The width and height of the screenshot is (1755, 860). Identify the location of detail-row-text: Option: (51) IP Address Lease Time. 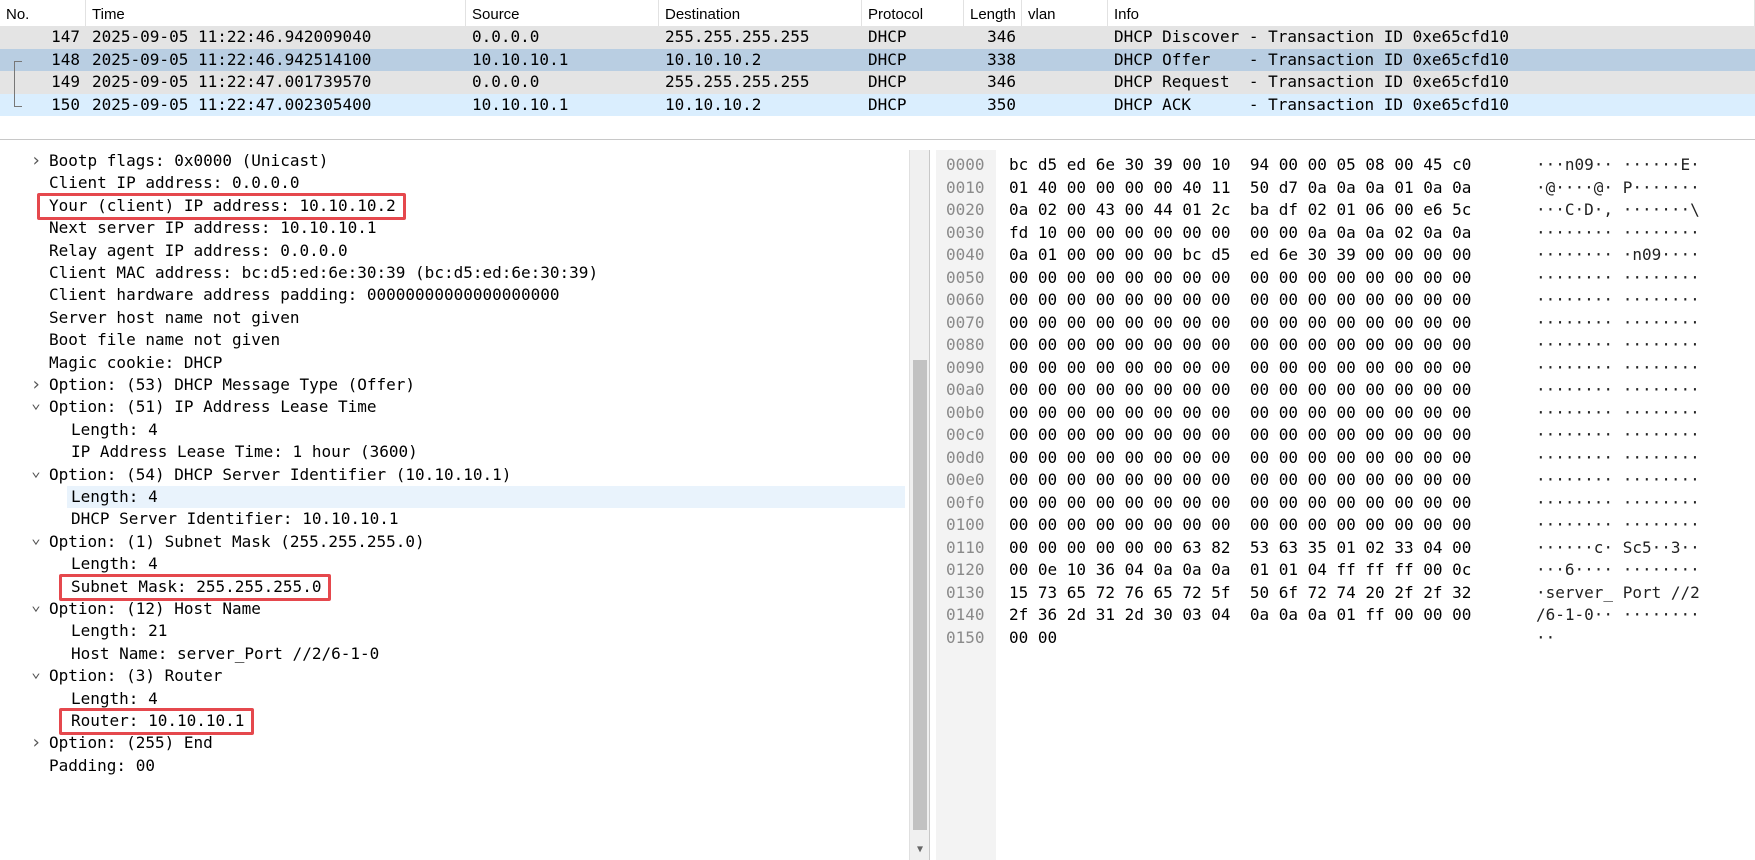
(213, 407).